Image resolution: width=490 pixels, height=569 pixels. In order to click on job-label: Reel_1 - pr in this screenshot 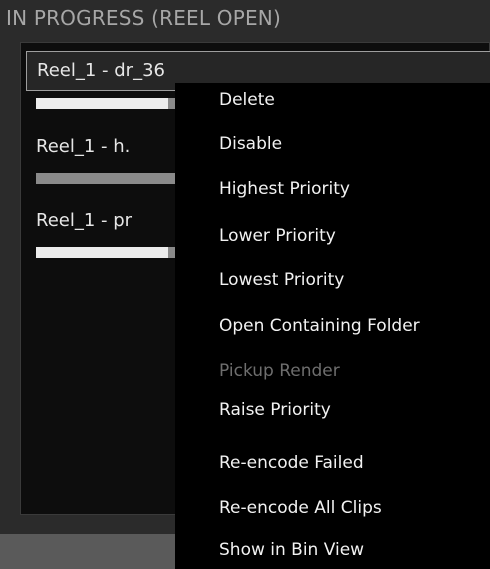, I will do `click(84, 220)`.